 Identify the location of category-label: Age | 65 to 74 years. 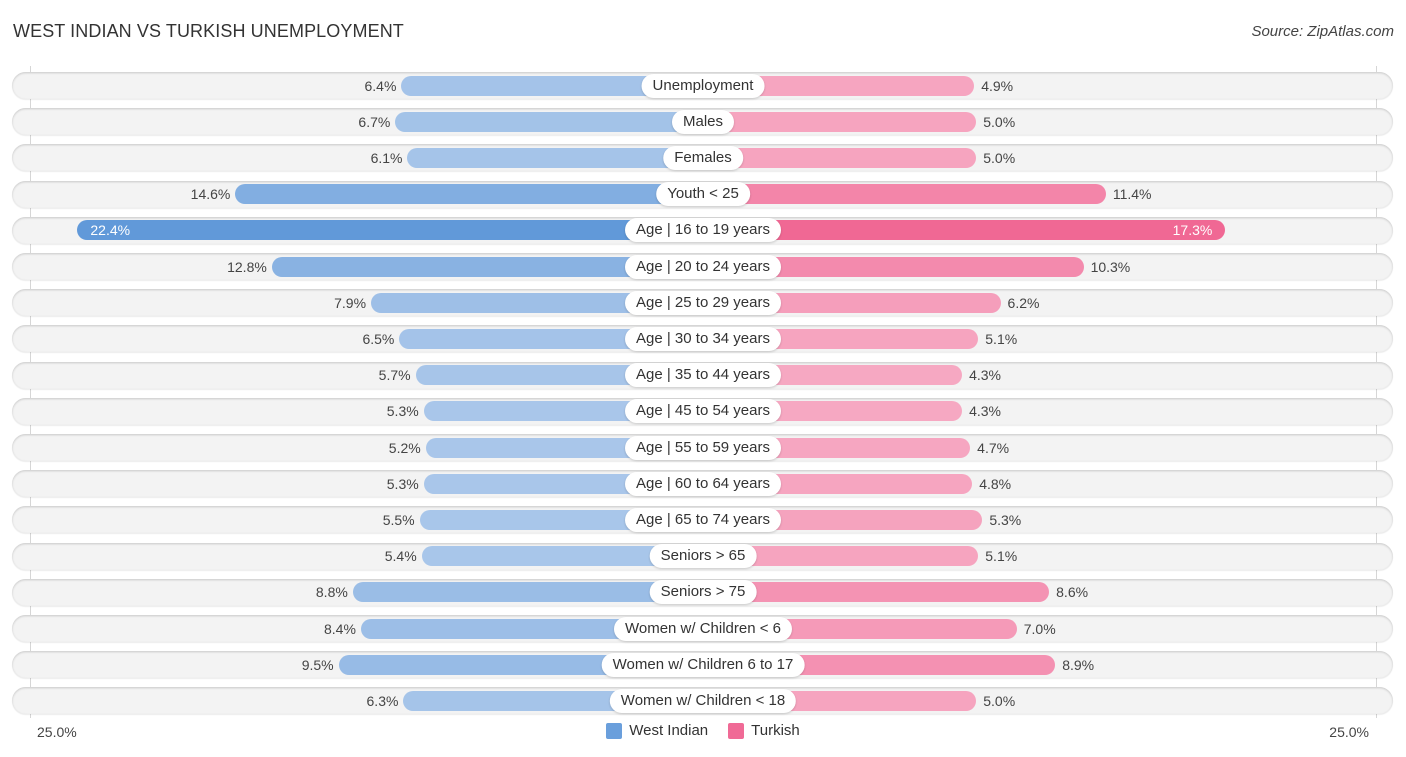
(703, 519).